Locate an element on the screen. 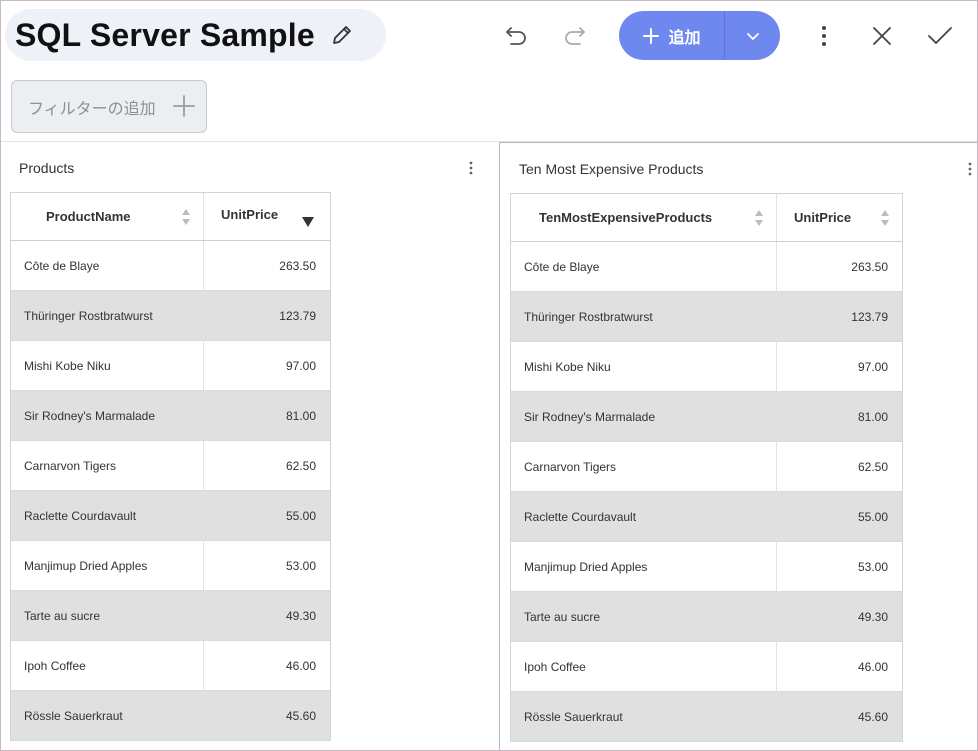 The width and height of the screenshot is (978, 751). close-button is located at coordinates (882, 36).